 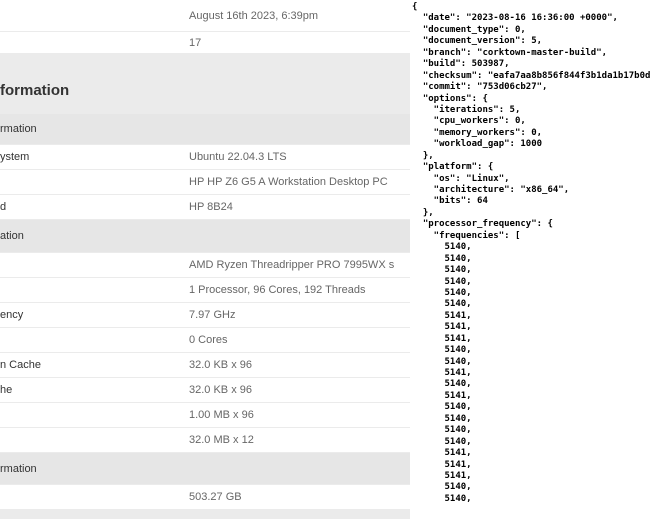 What do you see at coordinates (254, 15) in the screenshot?
I see `info-row-value: August 16th 2023, 6:39pm` at bounding box center [254, 15].